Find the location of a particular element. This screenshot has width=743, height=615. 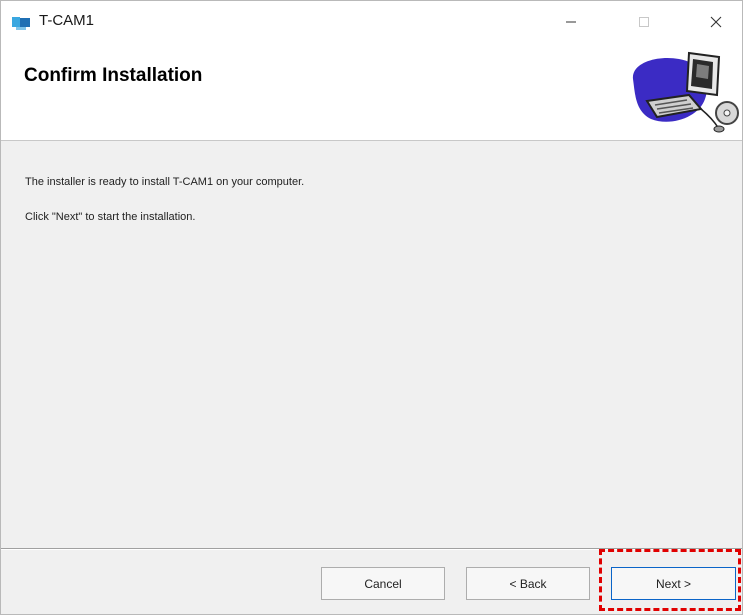

close-icon is located at coordinates (716, 22).